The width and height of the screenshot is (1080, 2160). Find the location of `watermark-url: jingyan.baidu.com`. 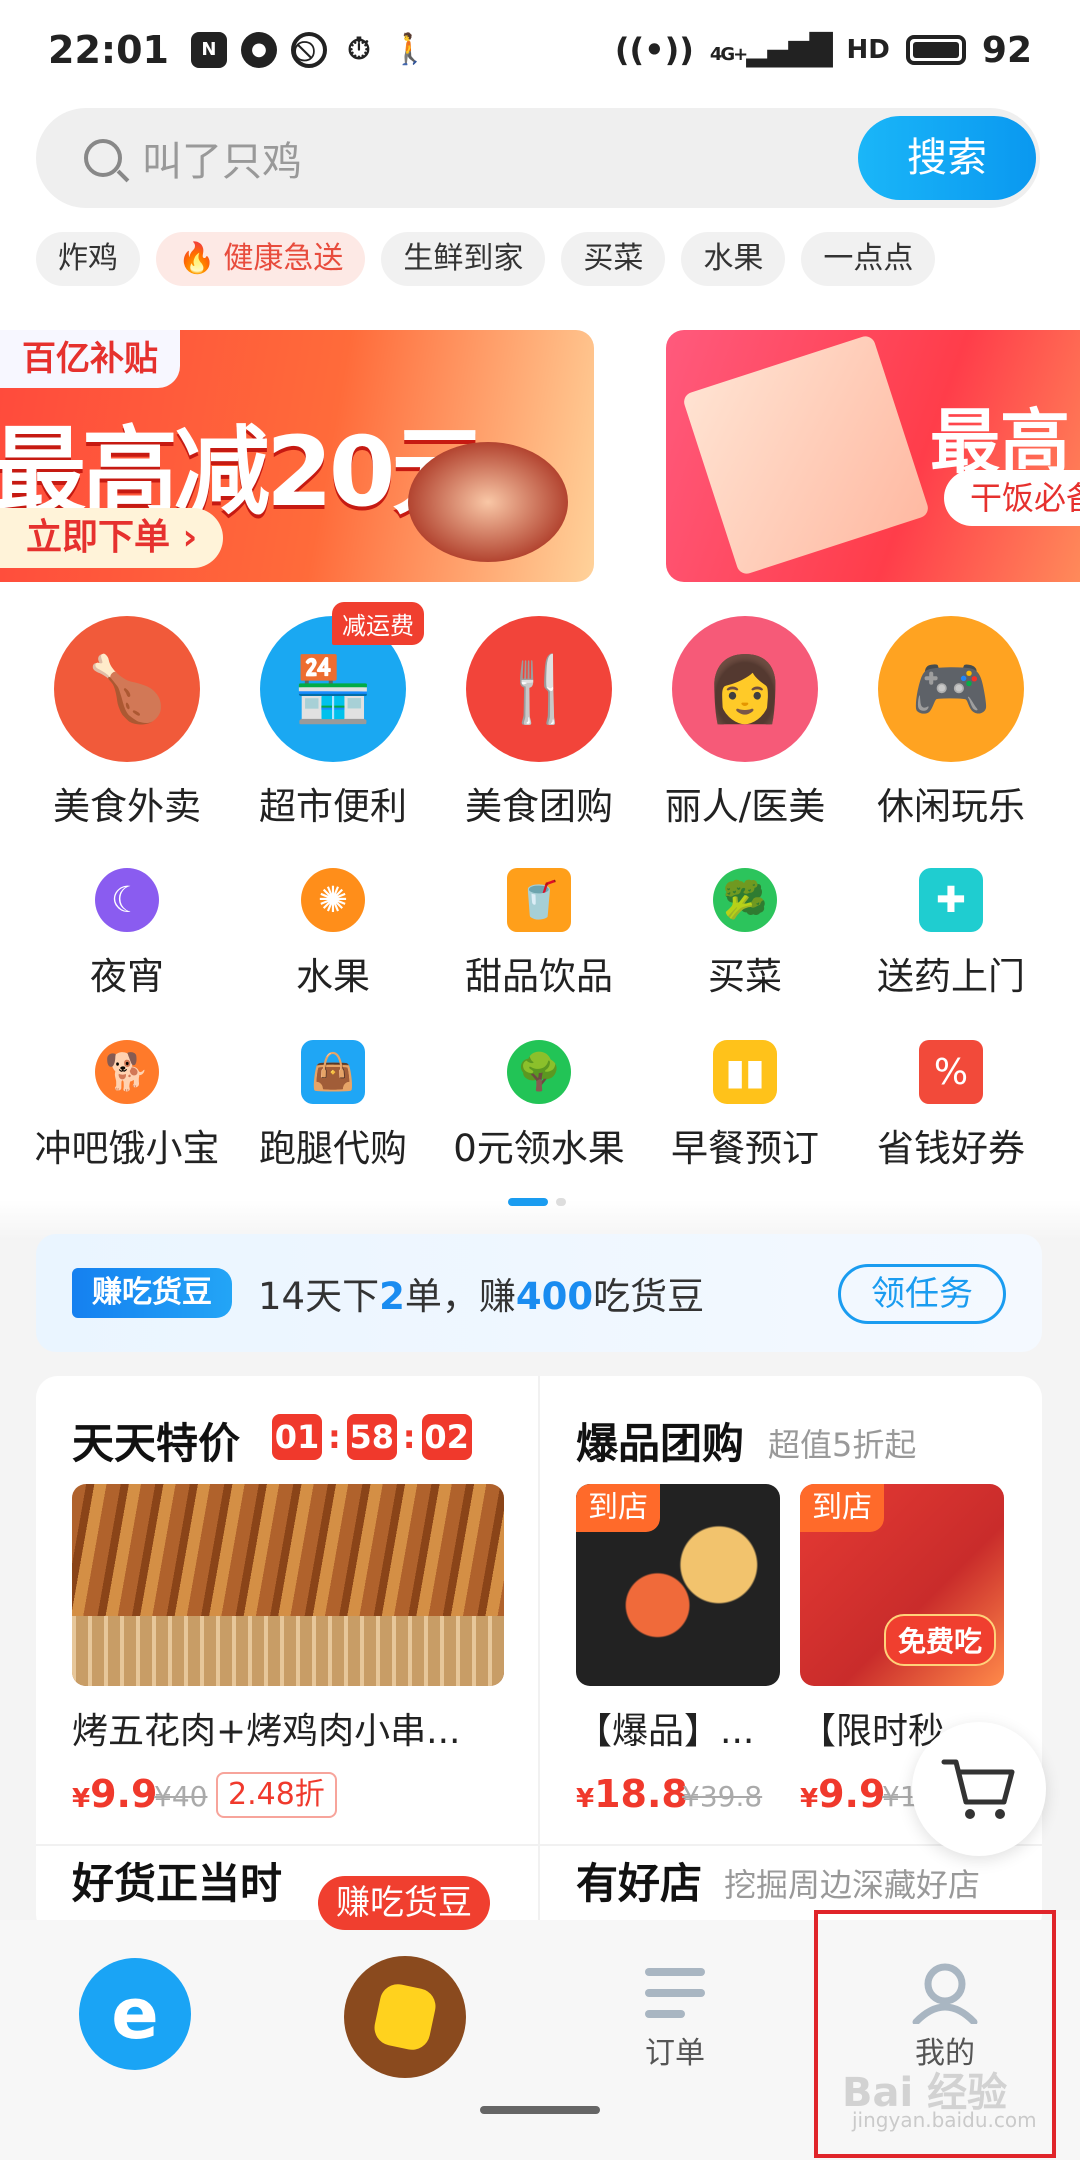

watermark-url: jingyan.baidu.com is located at coordinates (944, 2120).